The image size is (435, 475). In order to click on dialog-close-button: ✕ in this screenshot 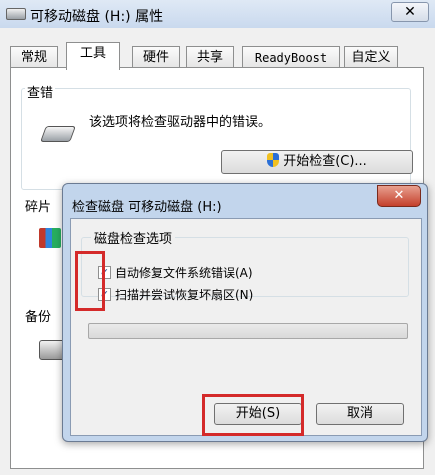, I will do `click(399, 196)`.